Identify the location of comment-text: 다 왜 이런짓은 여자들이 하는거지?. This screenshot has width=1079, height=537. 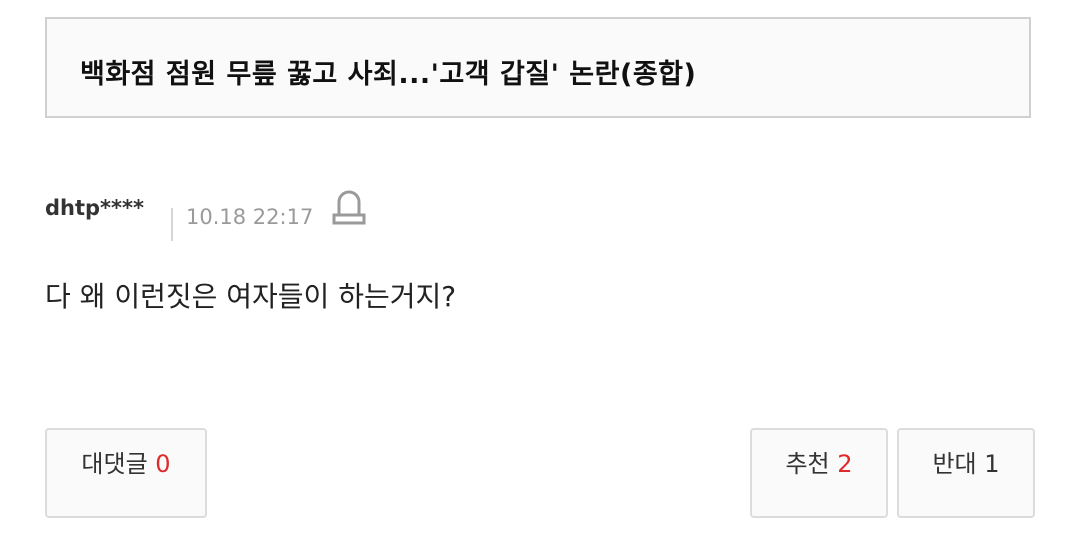
(251, 296).